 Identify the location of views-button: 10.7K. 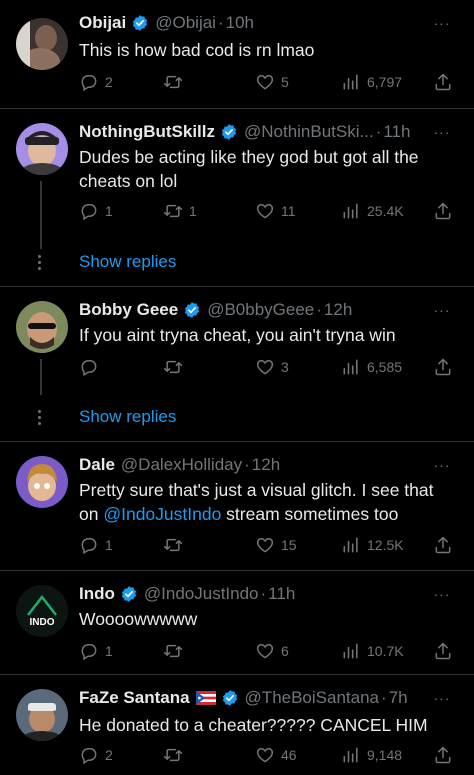
(372, 651).